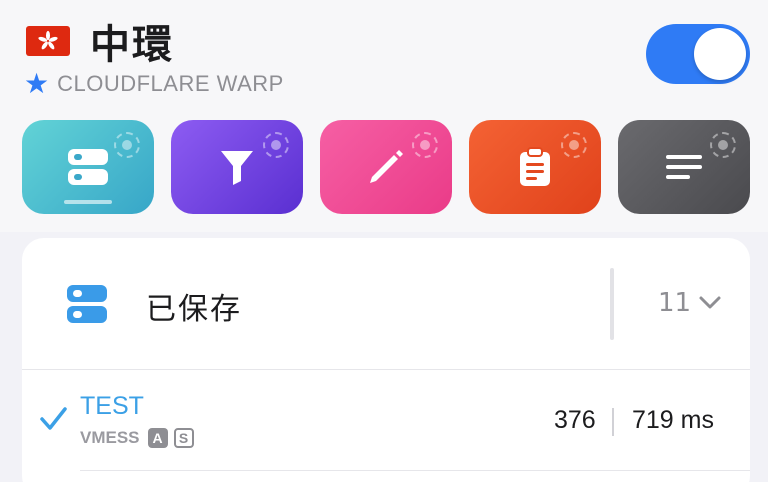 The height and width of the screenshot is (482, 768). Describe the element at coordinates (48, 41) in the screenshot. I see `hong-kong-flag-icon` at that location.